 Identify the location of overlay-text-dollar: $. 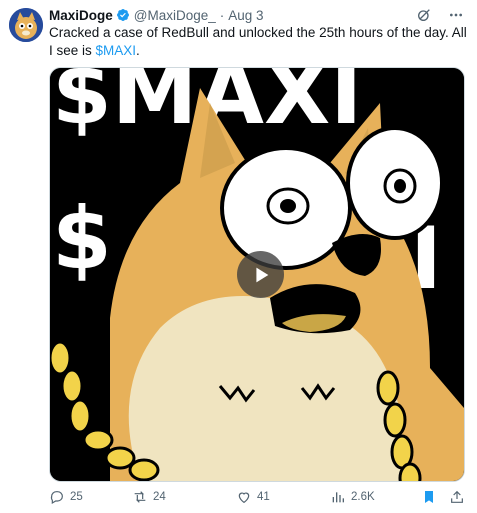
(82, 239).